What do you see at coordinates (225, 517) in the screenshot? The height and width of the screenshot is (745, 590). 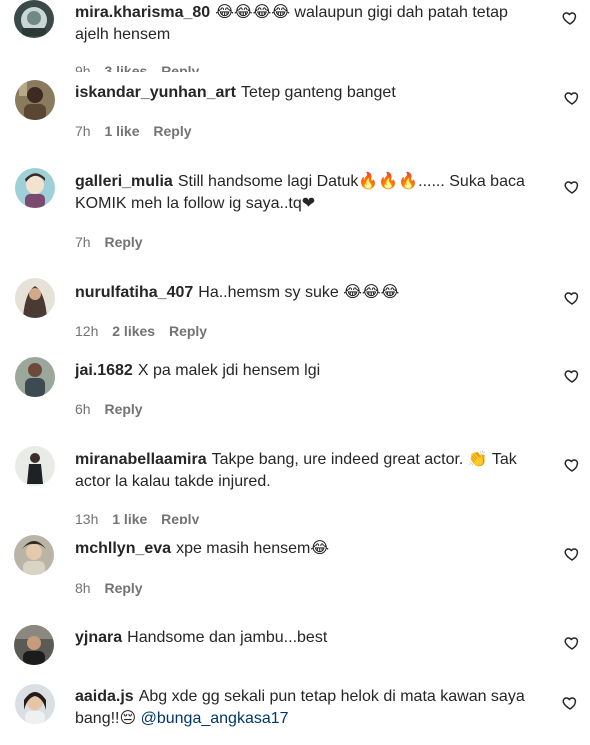 I see `comment-meta-clip: 13h 1 like Reply` at bounding box center [225, 517].